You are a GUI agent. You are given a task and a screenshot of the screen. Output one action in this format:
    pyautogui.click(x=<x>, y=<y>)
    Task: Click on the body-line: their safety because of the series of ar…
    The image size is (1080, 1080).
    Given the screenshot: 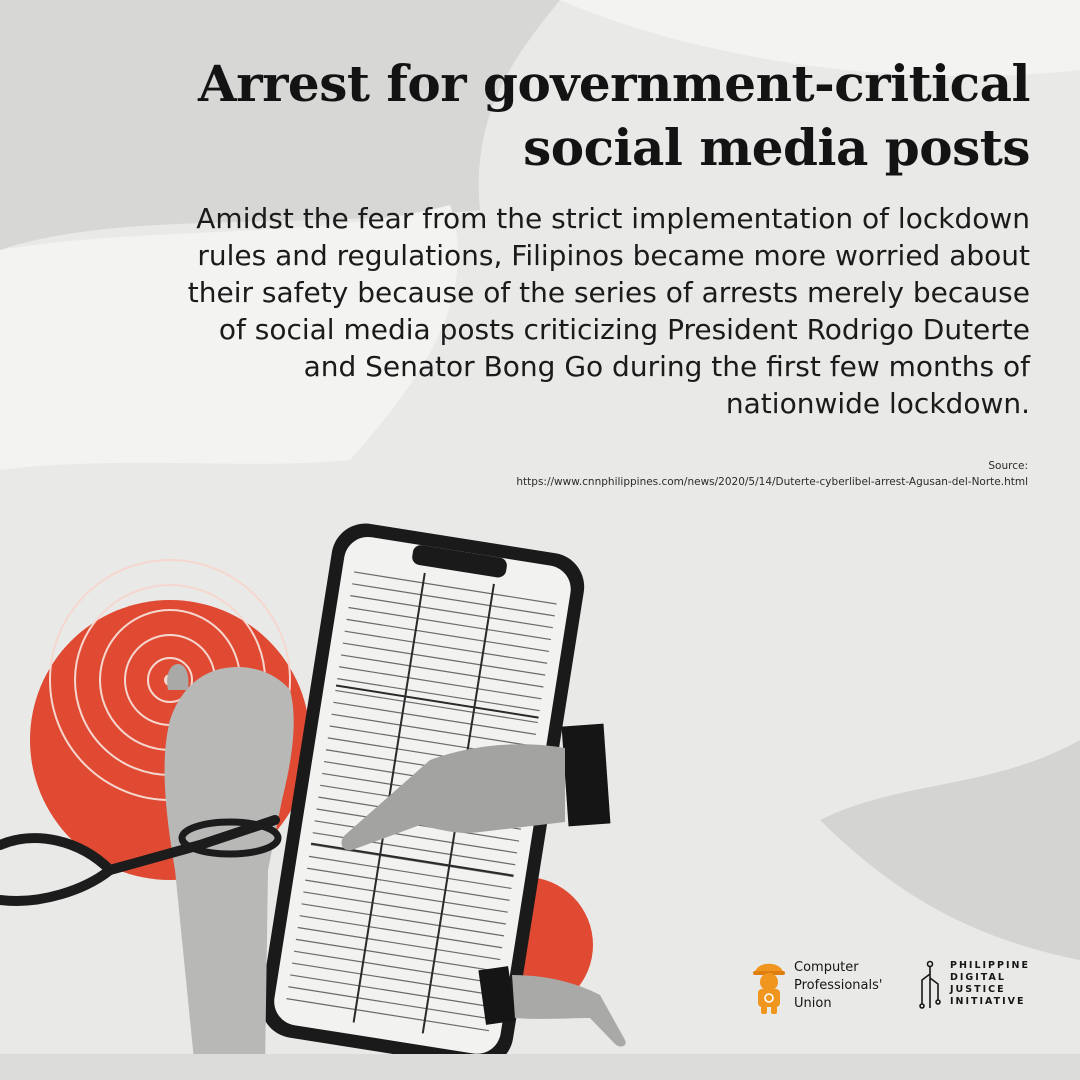 What is the action you would take?
    pyautogui.click(x=608, y=292)
    